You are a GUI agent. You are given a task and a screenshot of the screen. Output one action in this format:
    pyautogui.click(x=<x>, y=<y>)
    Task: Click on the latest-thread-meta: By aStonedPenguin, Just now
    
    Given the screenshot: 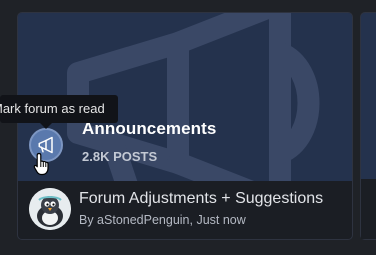 What is the action you would take?
    pyautogui.click(x=162, y=220)
    